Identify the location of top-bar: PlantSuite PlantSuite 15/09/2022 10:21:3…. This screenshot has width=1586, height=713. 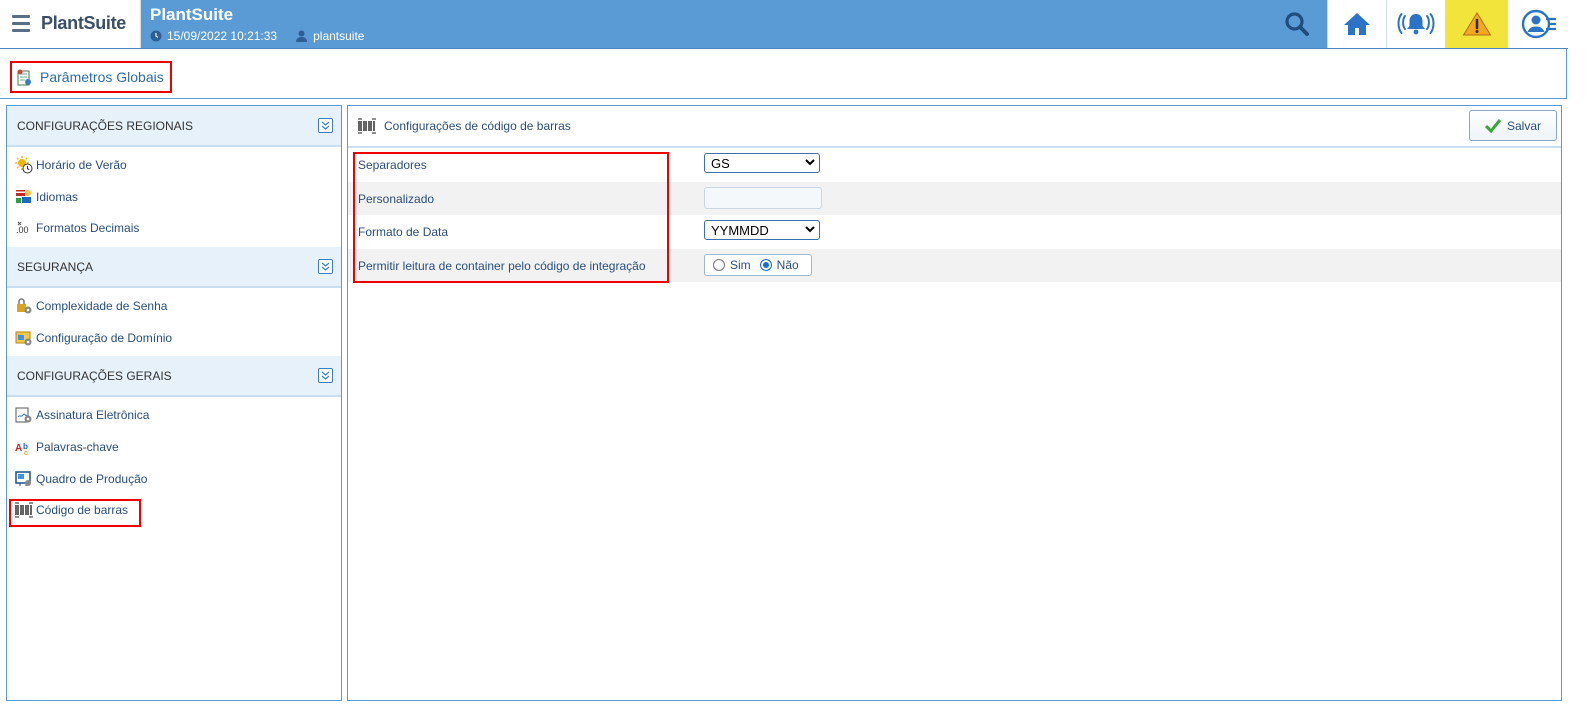
(784, 24).